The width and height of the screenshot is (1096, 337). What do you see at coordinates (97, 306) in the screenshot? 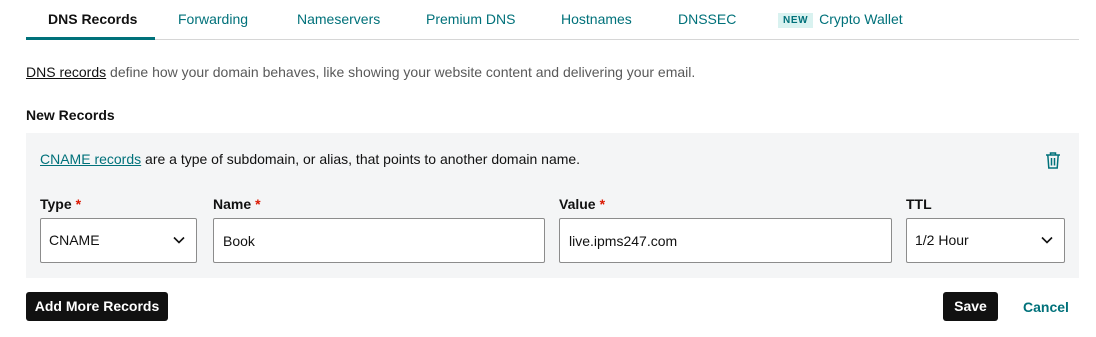
I see `add-more-records-button: Add More Records` at bounding box center [97, 306].